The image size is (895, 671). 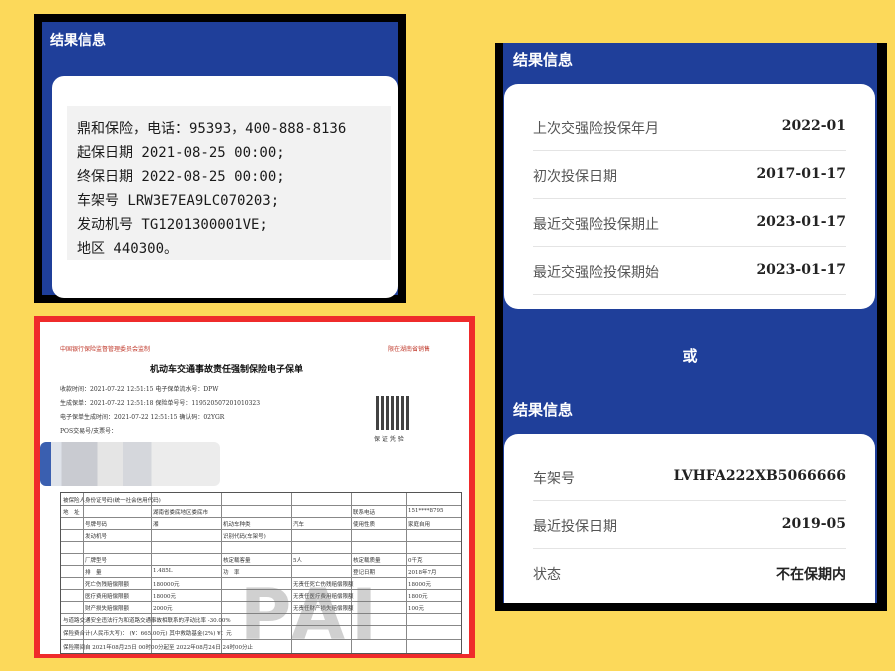 What do you see at coordinates (415, 561) in the screenshot?
I see `table-cell: 0千克` at bounding box center [415, 561].